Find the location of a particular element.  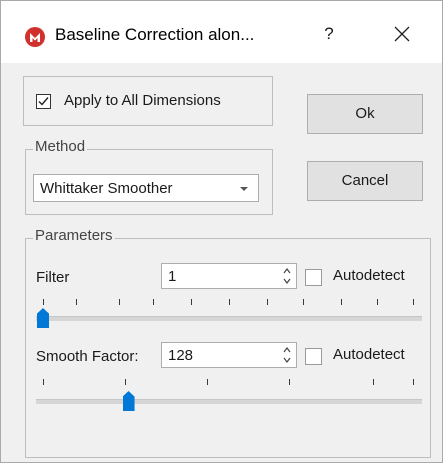

filter-label: Filter is located at coordinates (53, 277).